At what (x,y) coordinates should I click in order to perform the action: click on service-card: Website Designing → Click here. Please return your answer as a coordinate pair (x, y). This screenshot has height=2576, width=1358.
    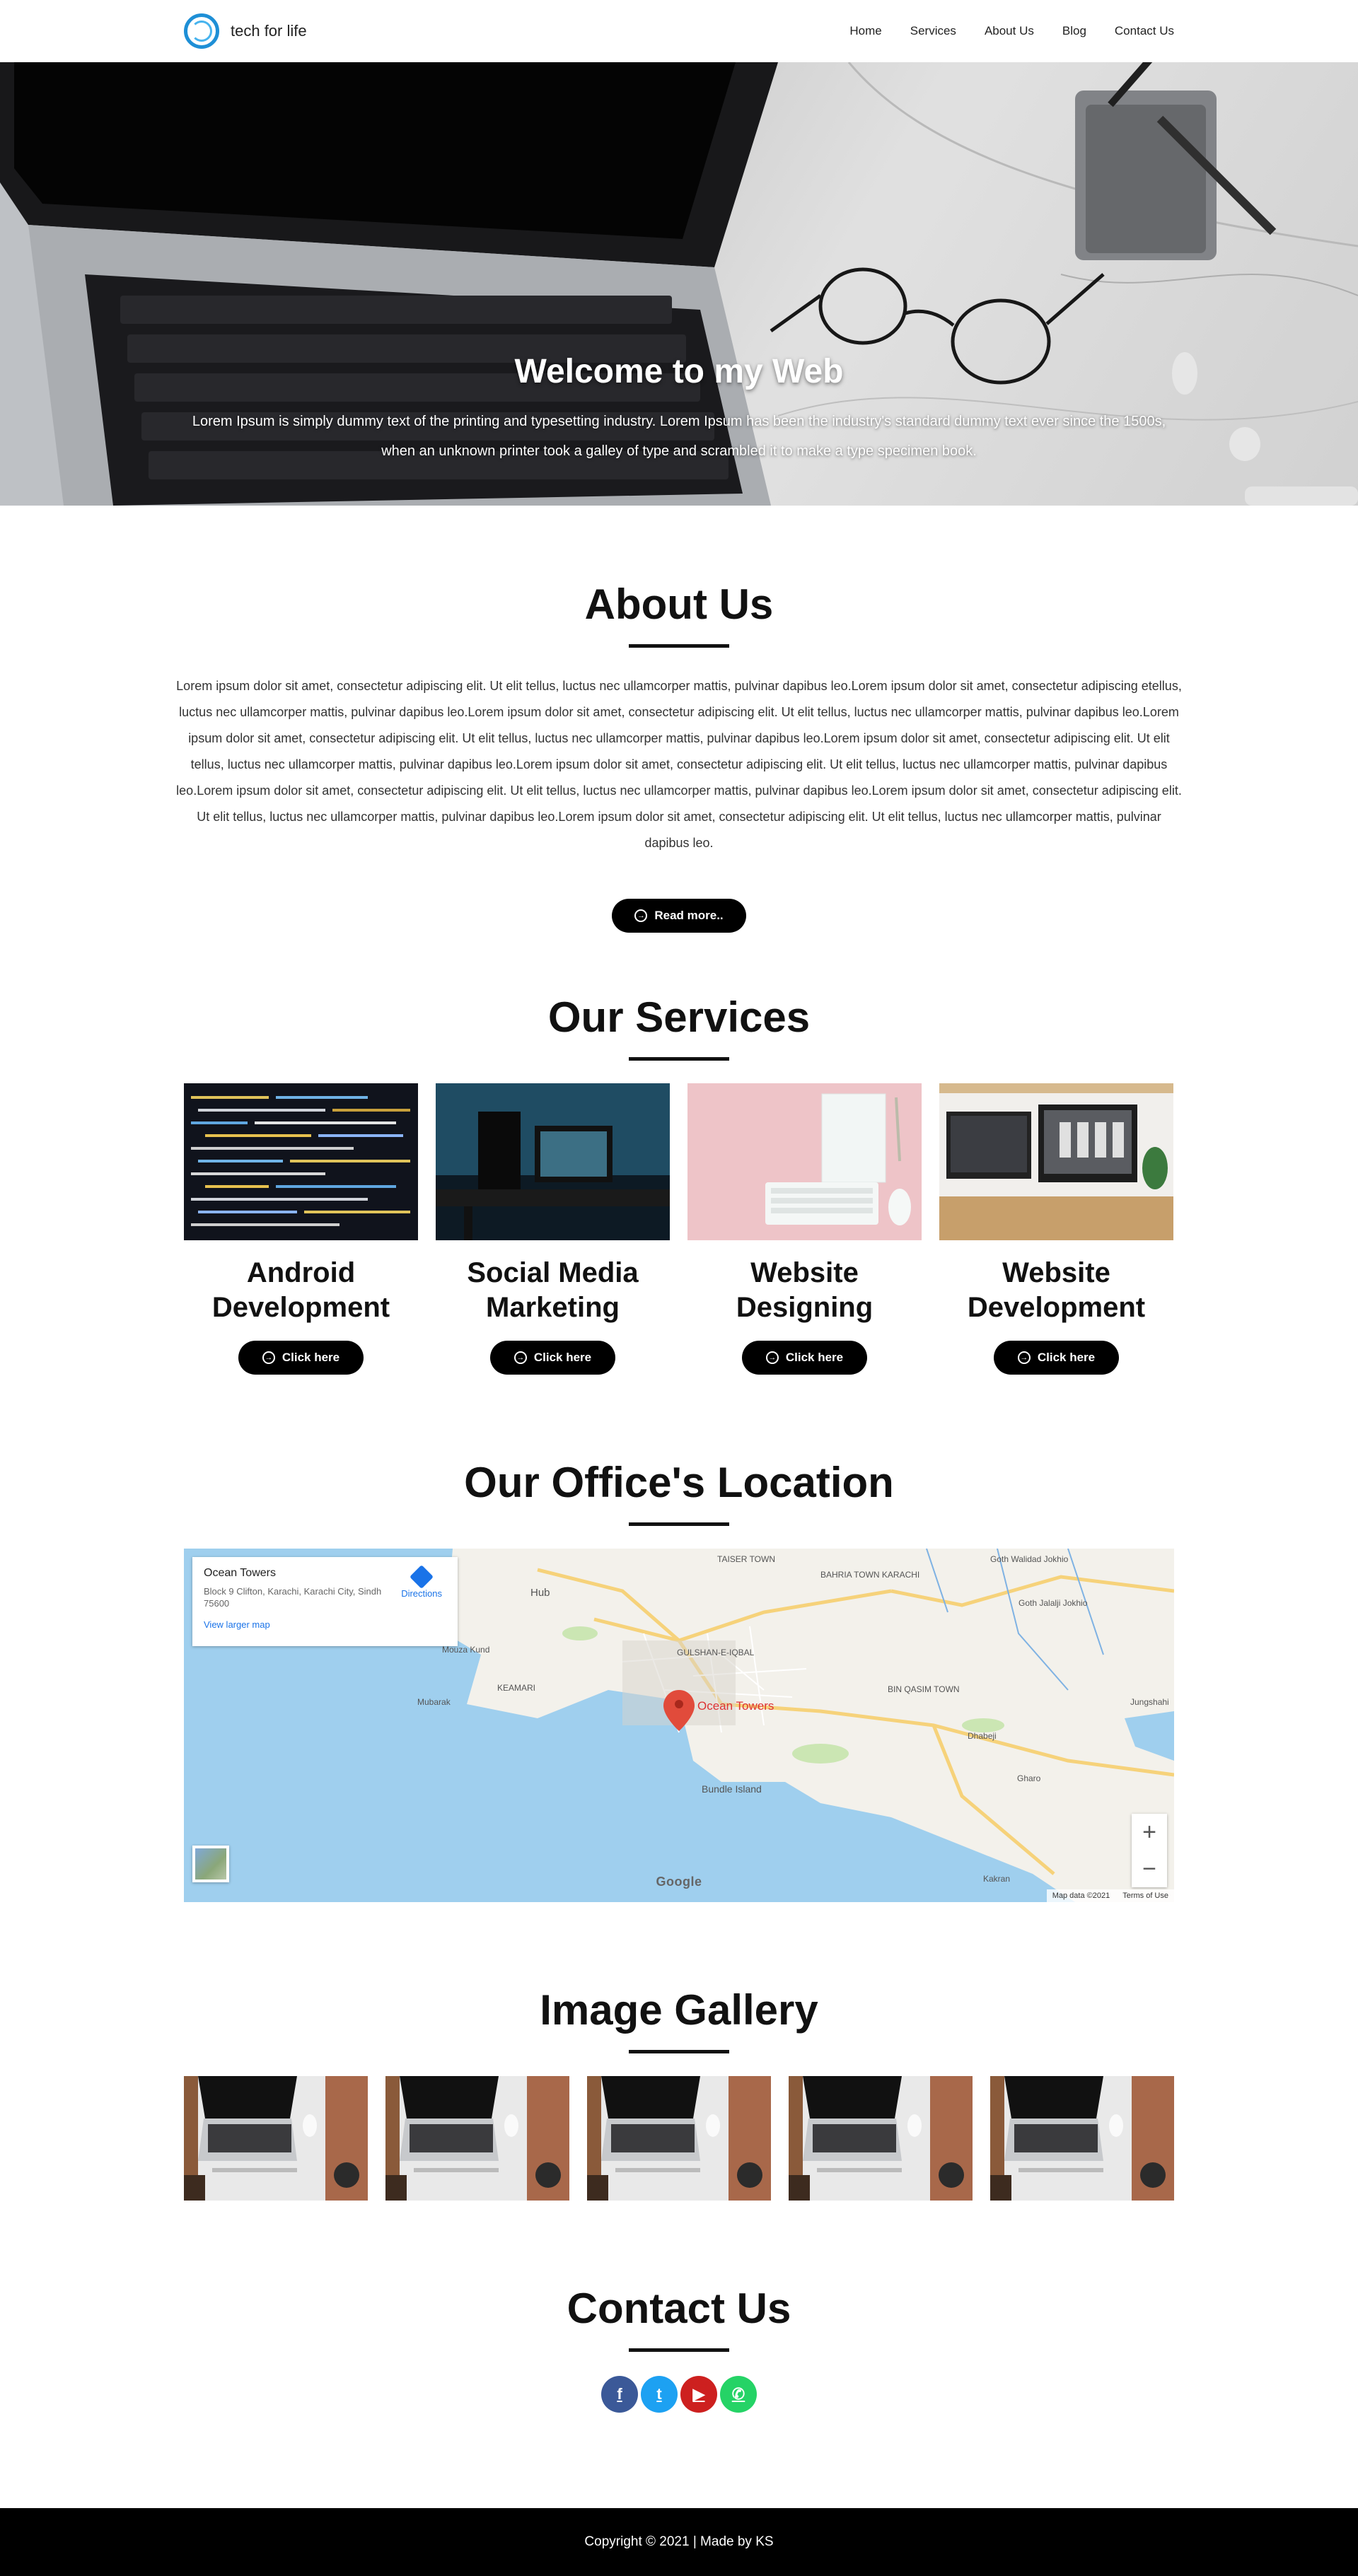
    Looking at the image, I should click on (805, 1229).